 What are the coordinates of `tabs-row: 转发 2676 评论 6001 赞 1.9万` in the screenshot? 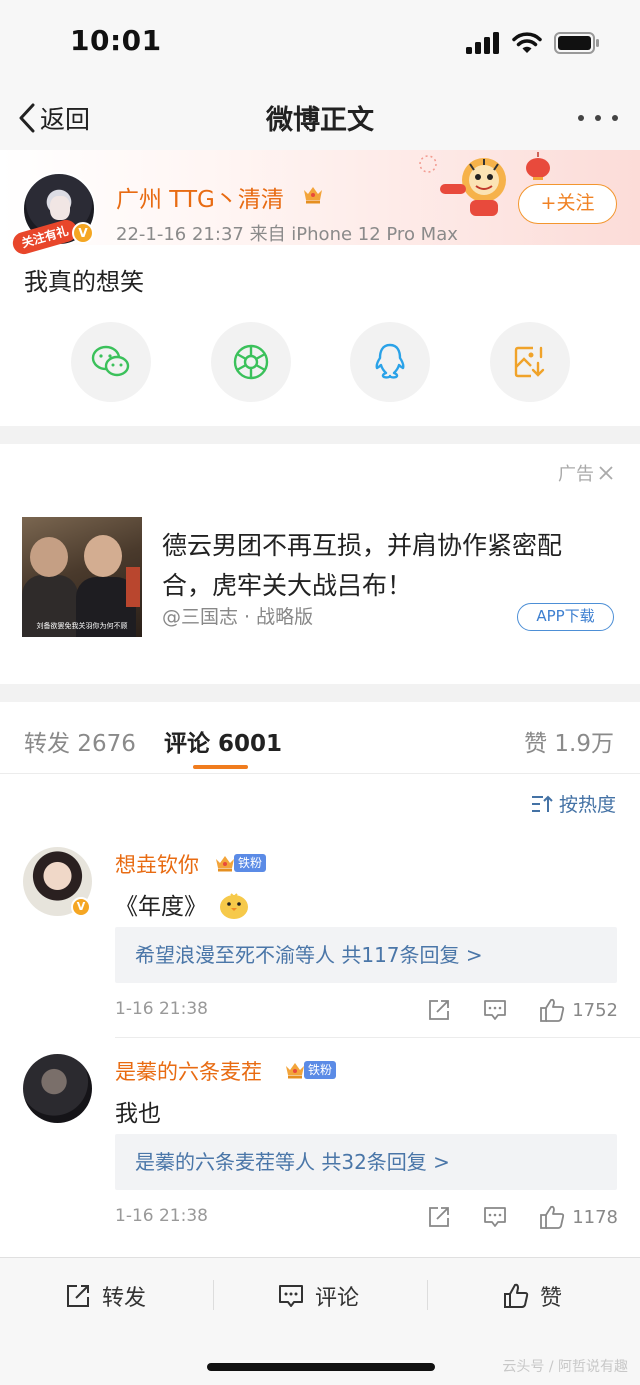 It's located at (320, 738).